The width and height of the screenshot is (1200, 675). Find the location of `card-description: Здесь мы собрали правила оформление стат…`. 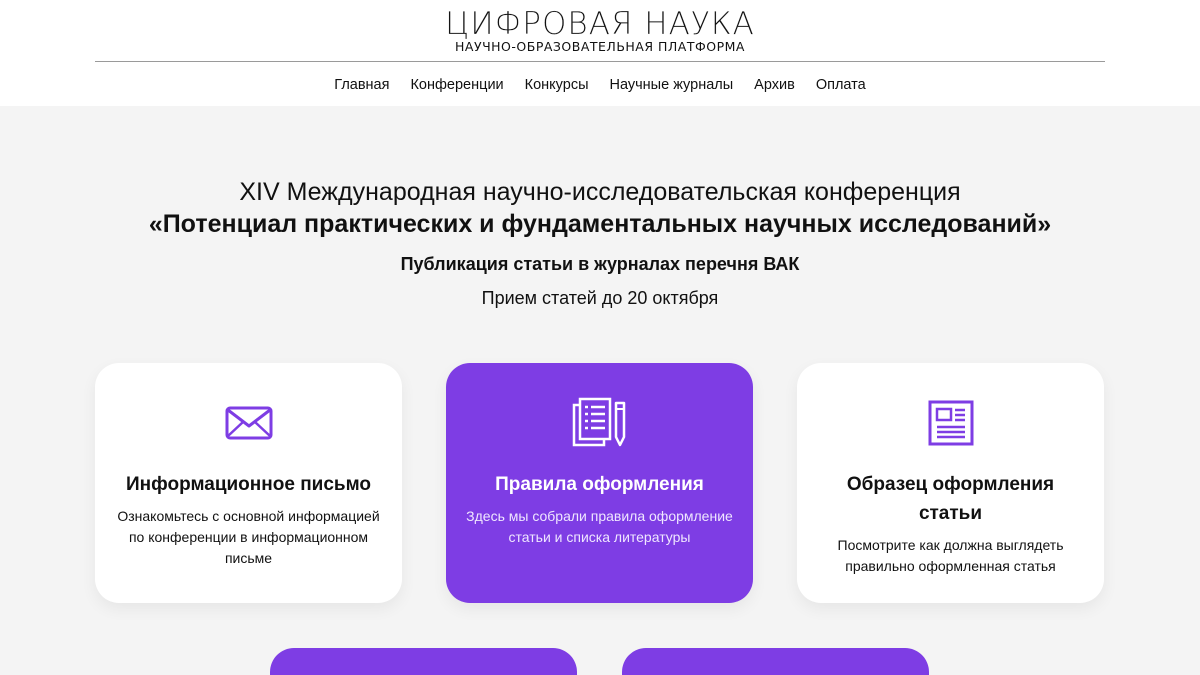

card-description: Здесь мы собрали правила оформление стат… is located at coordinates (599, 526).